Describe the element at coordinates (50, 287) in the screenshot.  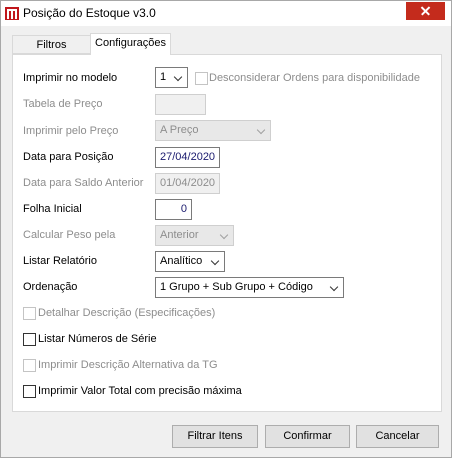
I see `ordenacao-label: Ordenação` at that location.